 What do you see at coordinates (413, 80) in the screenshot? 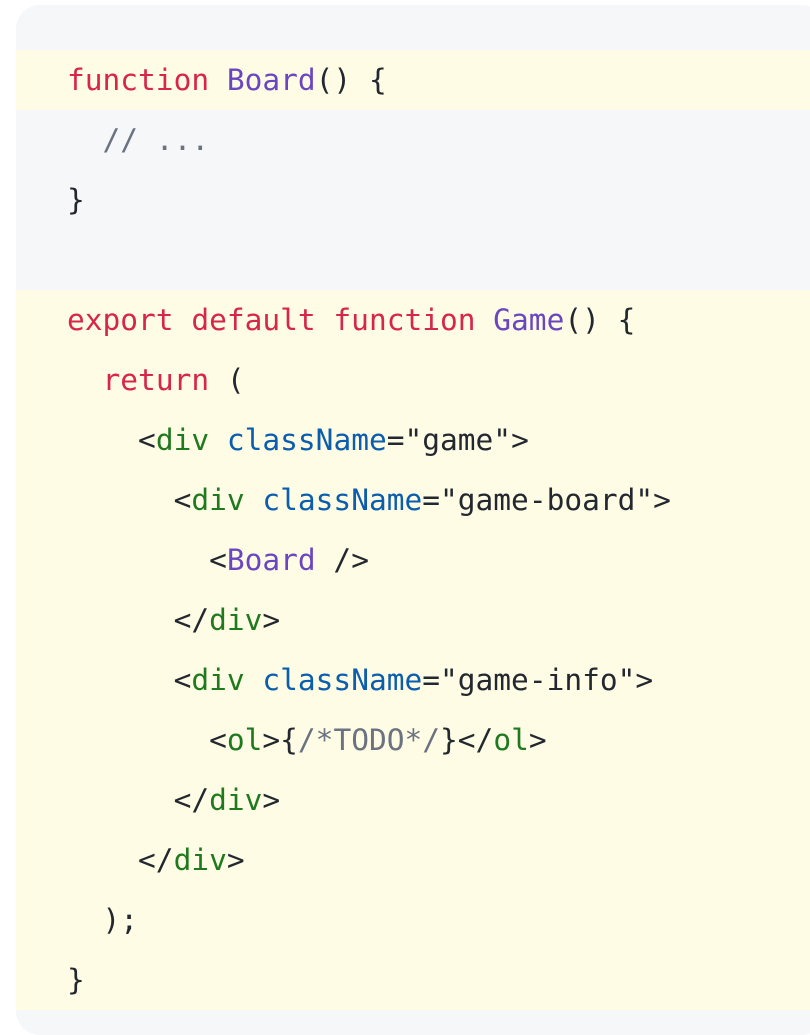
I see `code-line: function Board() {` at bounding box center [413, 80].